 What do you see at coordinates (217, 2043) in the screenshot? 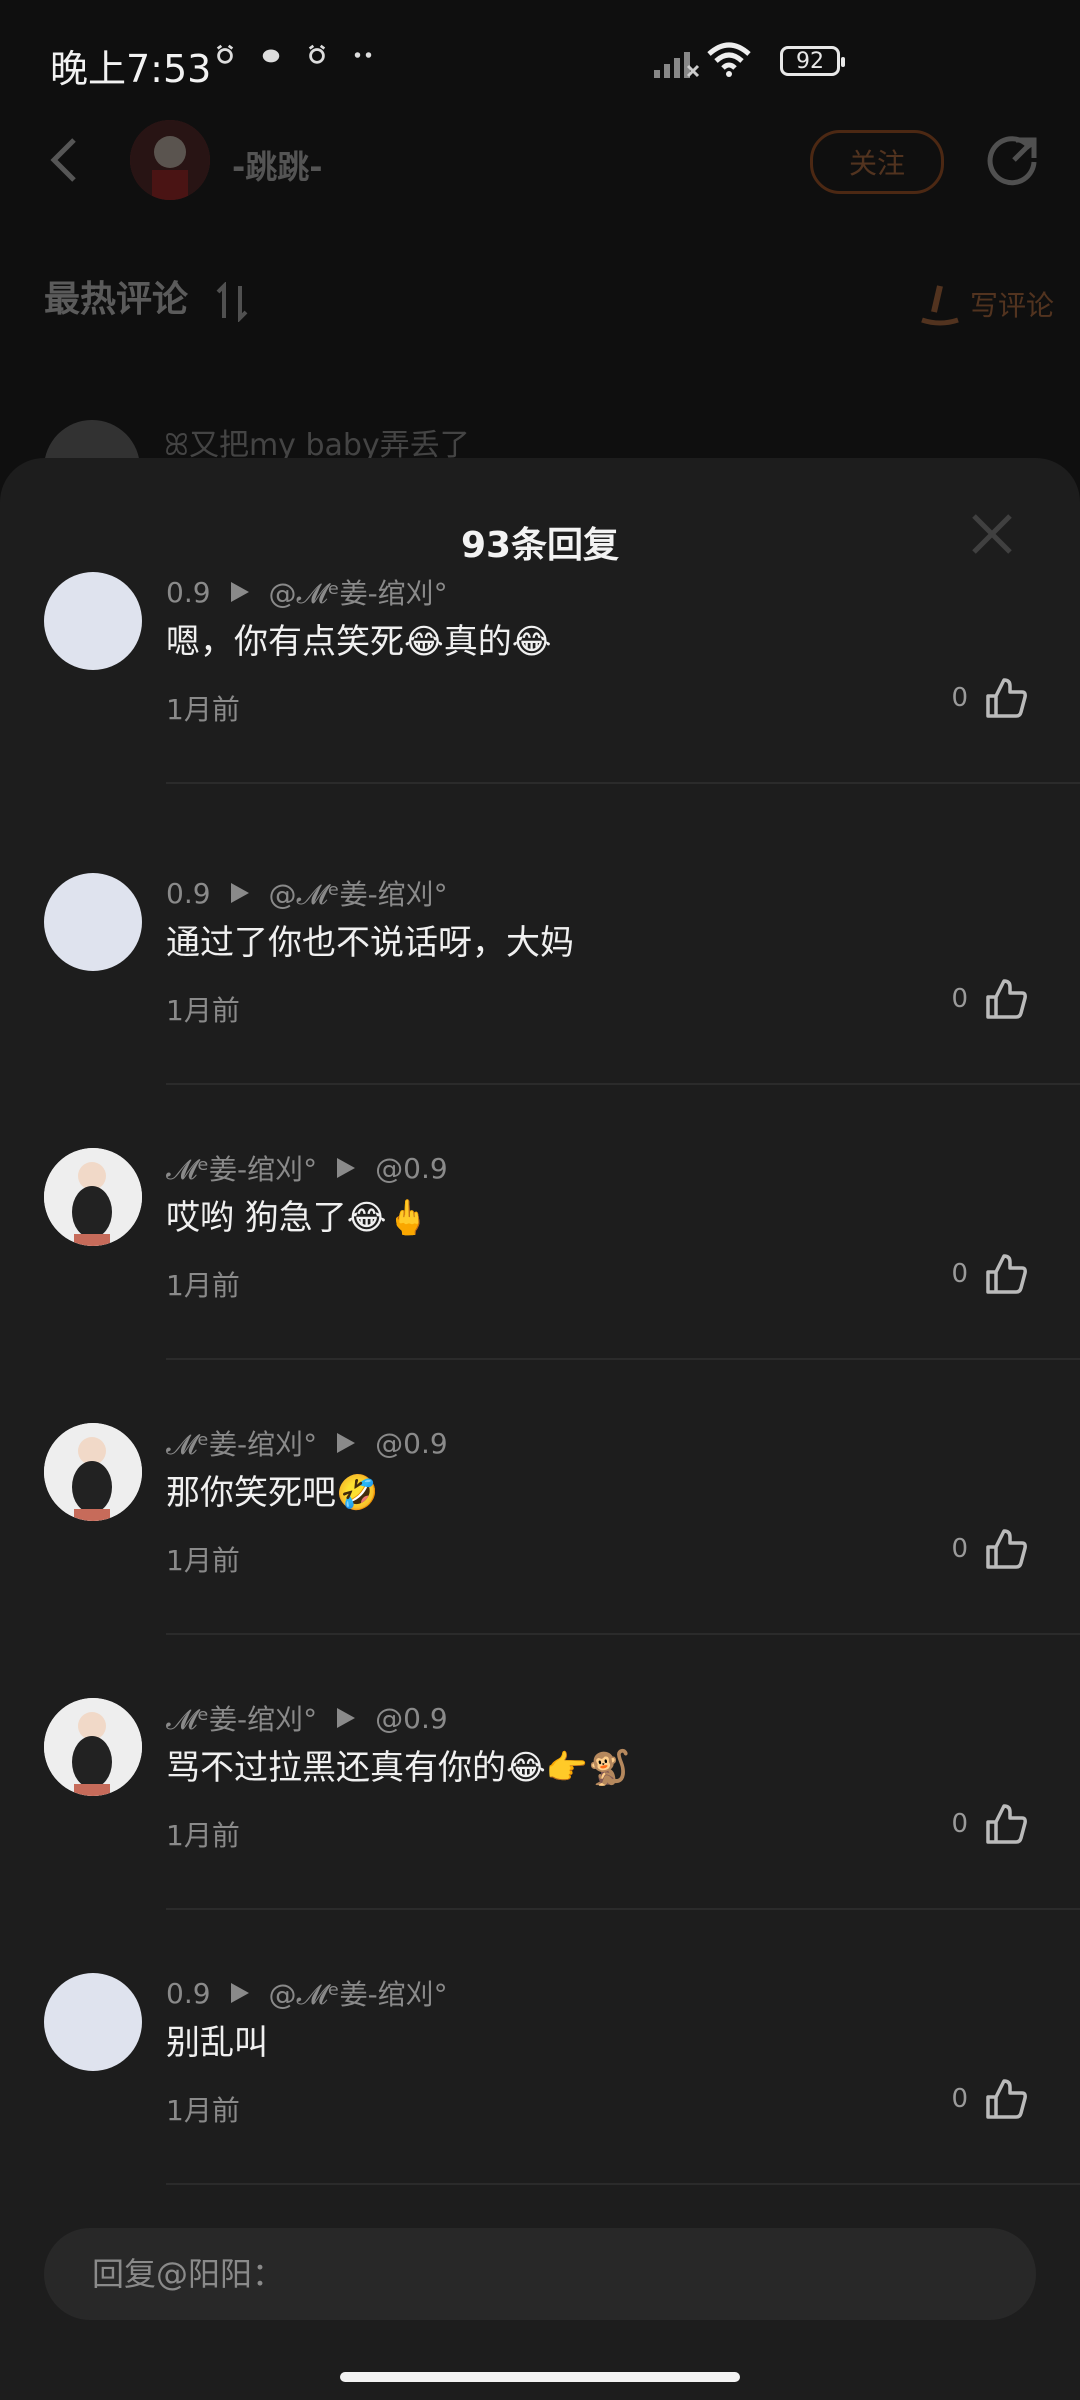
I see `reply-content: 别乱叫` at bounding box center [217, 2043].